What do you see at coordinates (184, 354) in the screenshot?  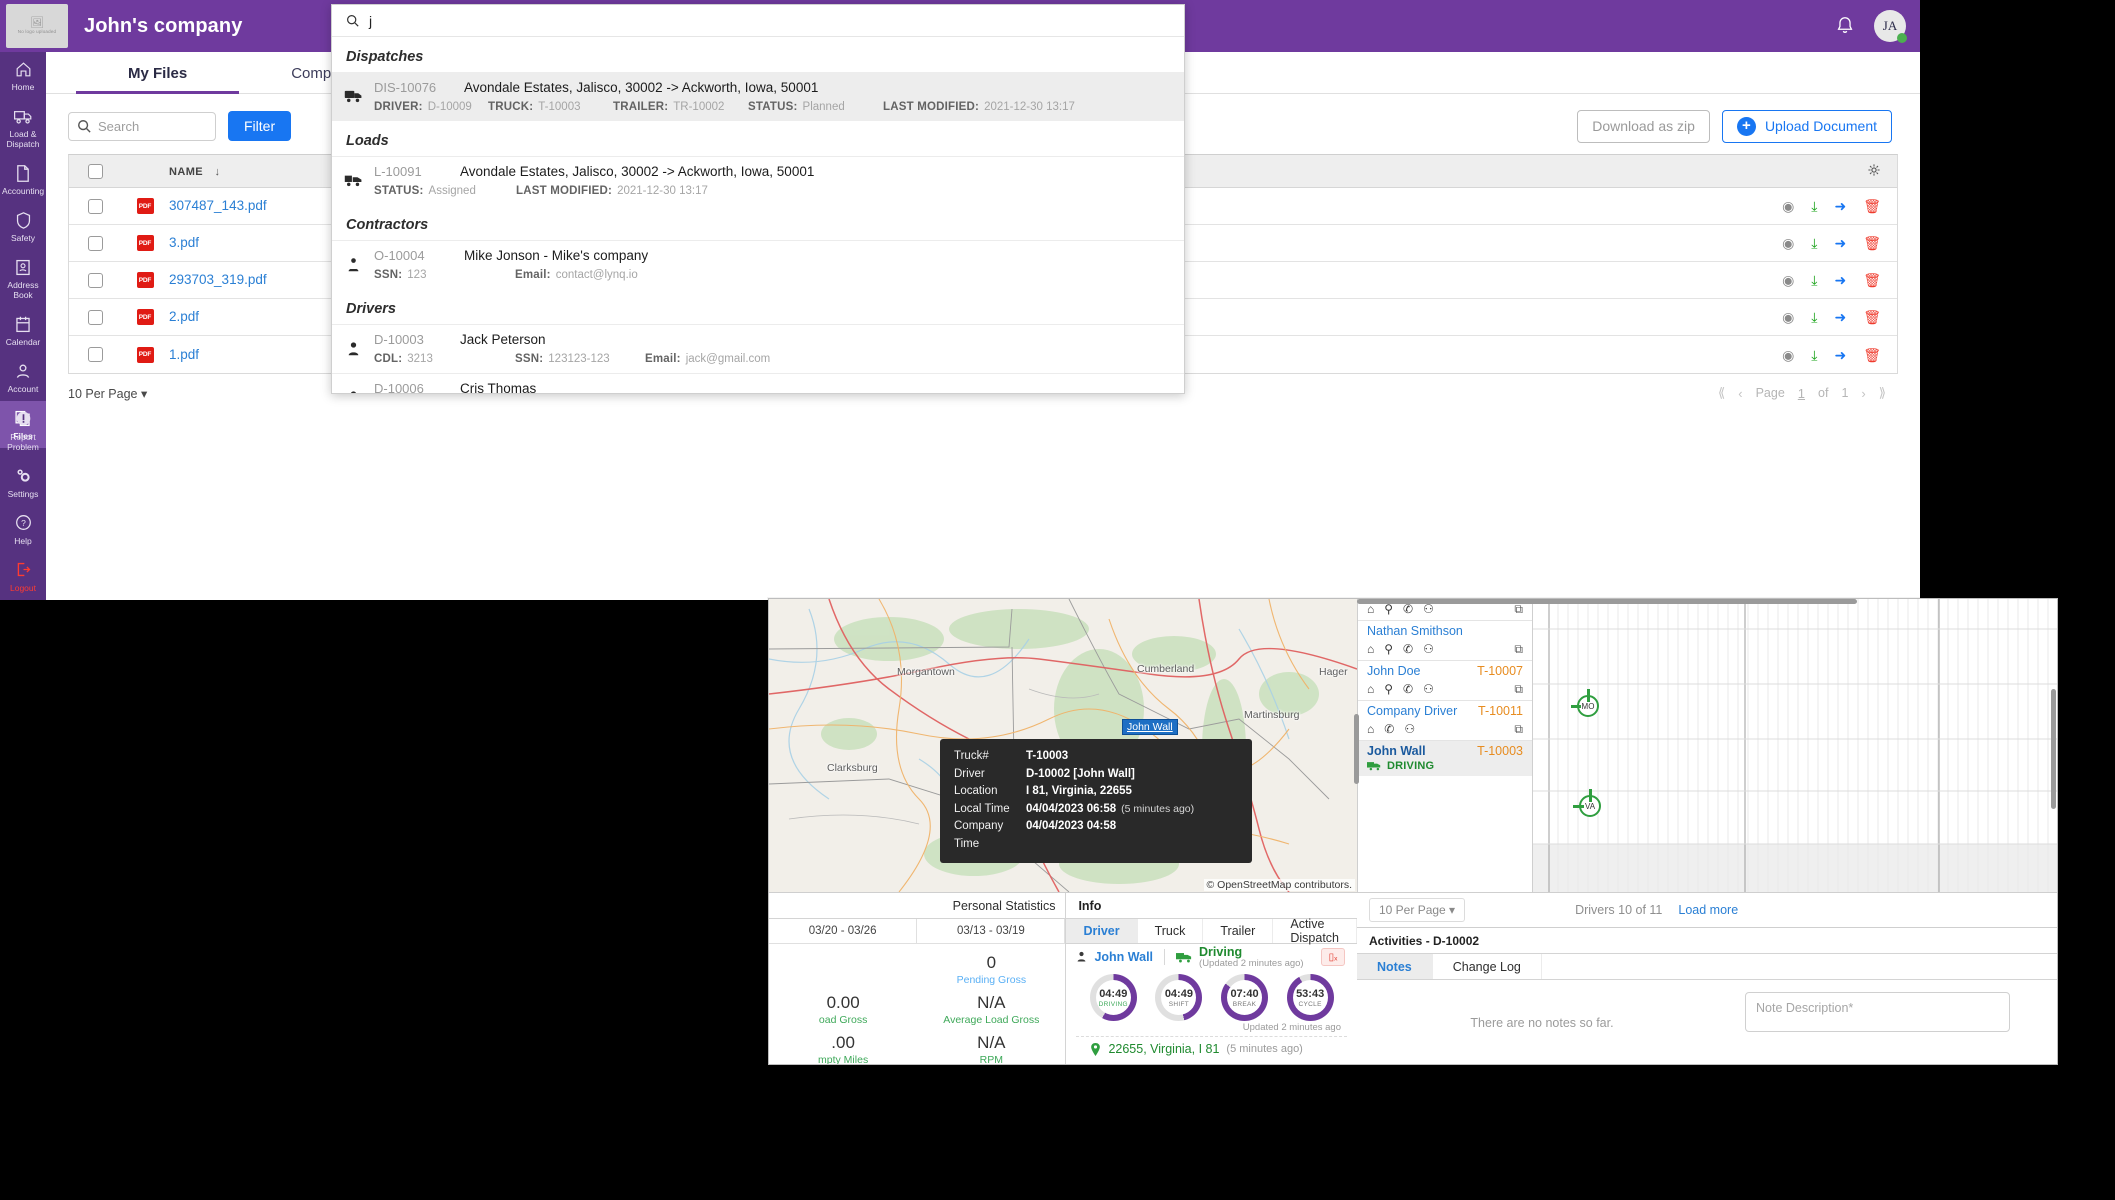 I see `file-name-link: 1.pdf` at bounding box center [184, 354].